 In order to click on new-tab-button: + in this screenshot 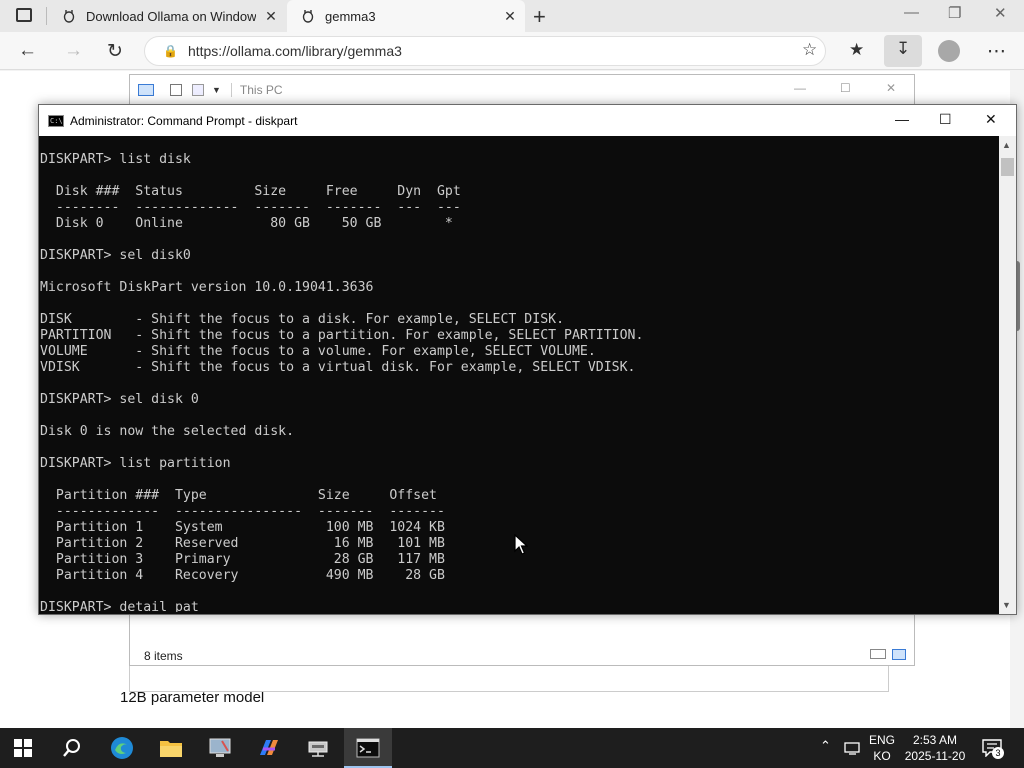, I will do `click(539, 17)`.